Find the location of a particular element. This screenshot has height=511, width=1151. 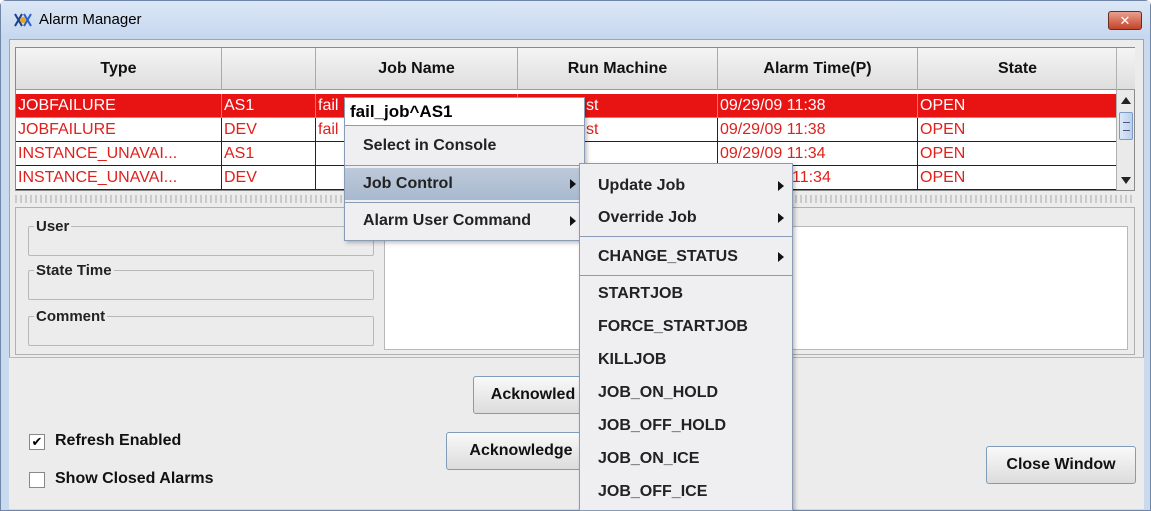

context-menu-title: fail_job^AS1 is located at coordinates (464, 112).